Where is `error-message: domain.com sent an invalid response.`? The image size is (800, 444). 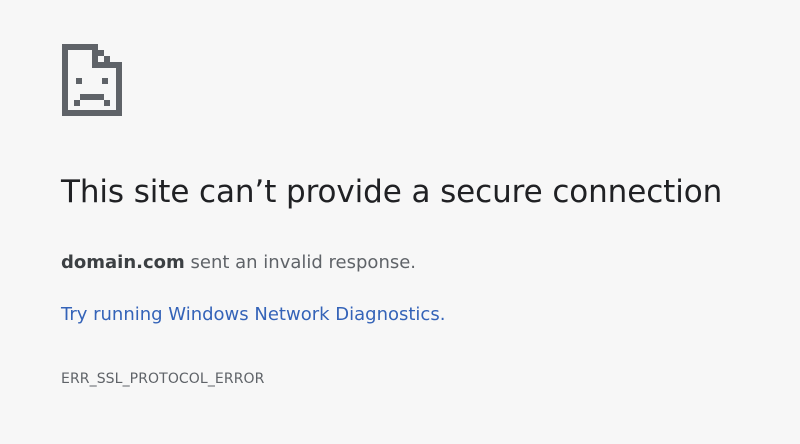 error-message: domain.com sent an invalid response. is located at coordinates (238, 262).